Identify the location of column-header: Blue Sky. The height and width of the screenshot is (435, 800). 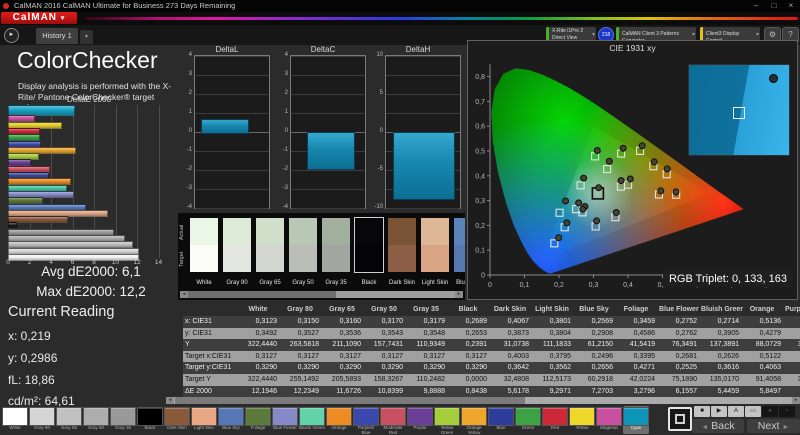
(594, 309).